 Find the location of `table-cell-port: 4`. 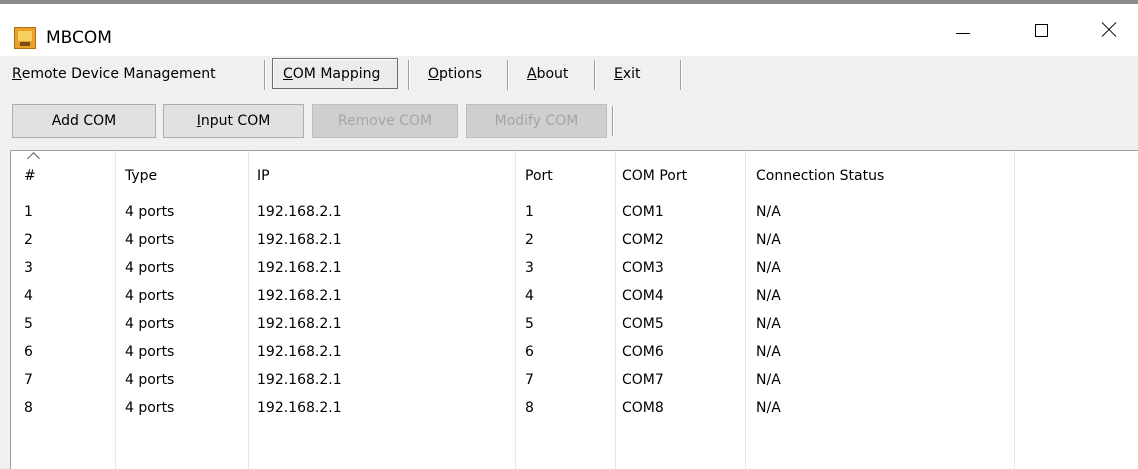

table-cell-port: 4 is located at coordinates (529, 296).